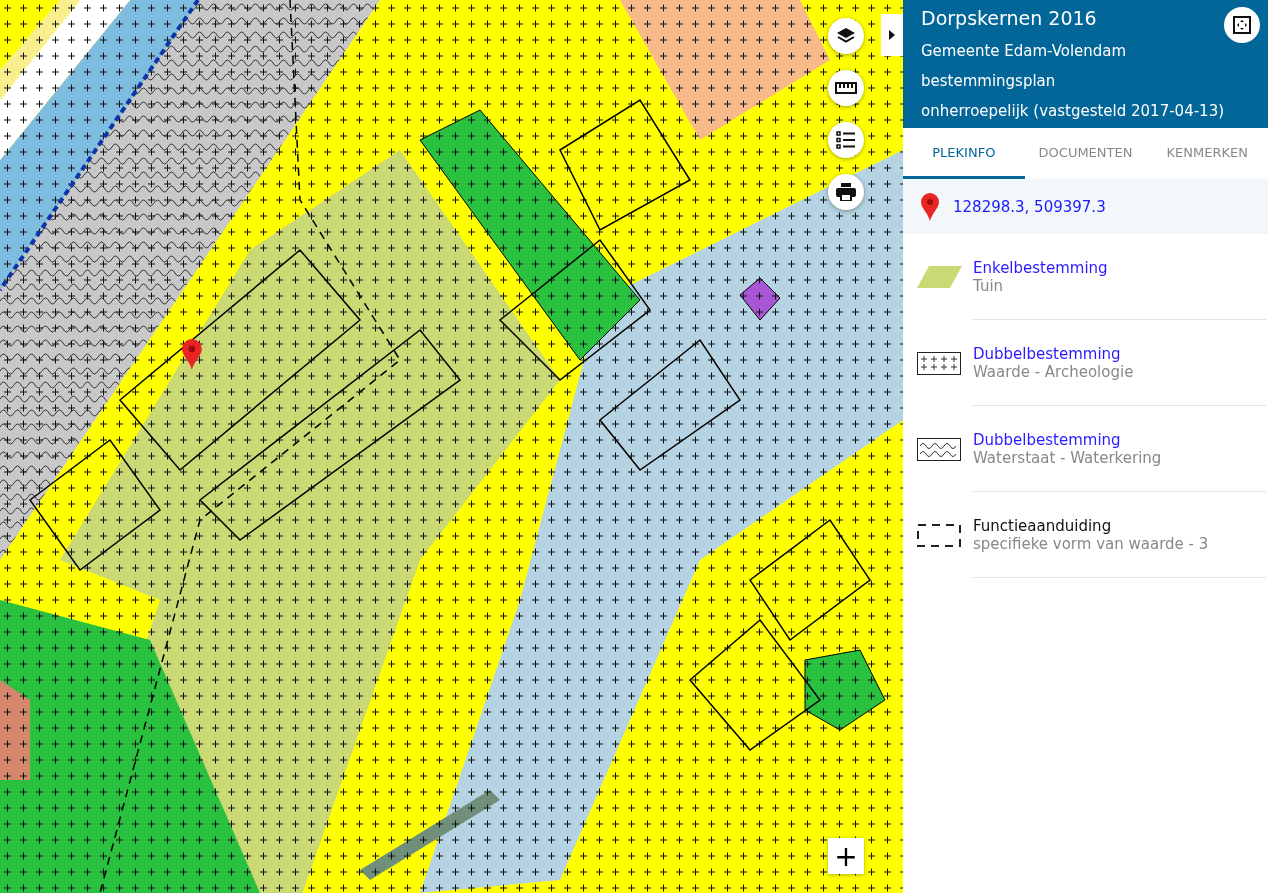 This screenshot has height=893, width=1268. Describe the element at coordinates (1073, 111) in the screenshot. I see `plan-detail: onherroepelijk (vastgesteld 2017-04-13)` at that location.